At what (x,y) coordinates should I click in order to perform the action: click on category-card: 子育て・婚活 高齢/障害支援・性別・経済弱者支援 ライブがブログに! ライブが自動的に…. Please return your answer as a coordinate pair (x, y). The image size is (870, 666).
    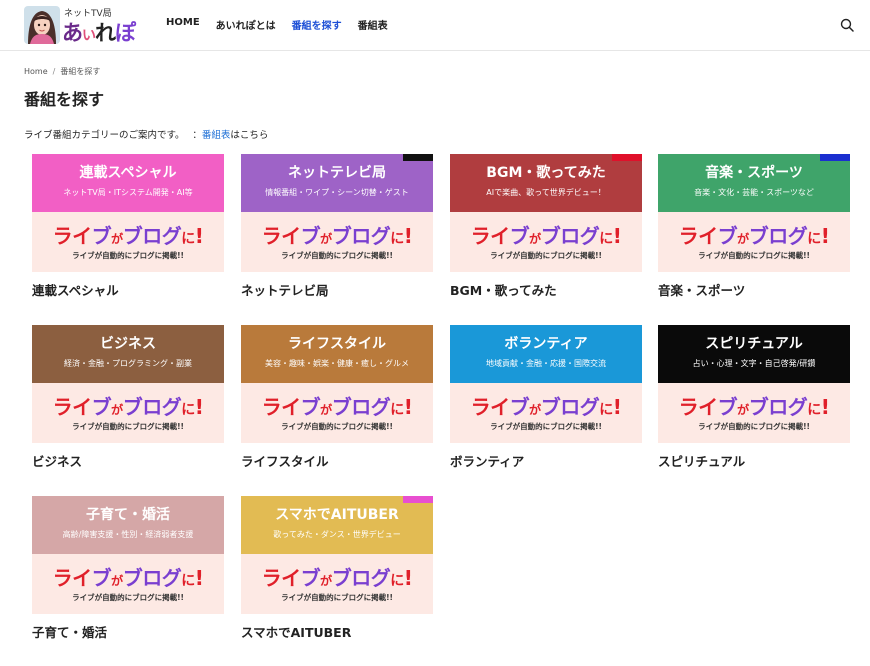
    Looking at the image, I should click on (128, 568).